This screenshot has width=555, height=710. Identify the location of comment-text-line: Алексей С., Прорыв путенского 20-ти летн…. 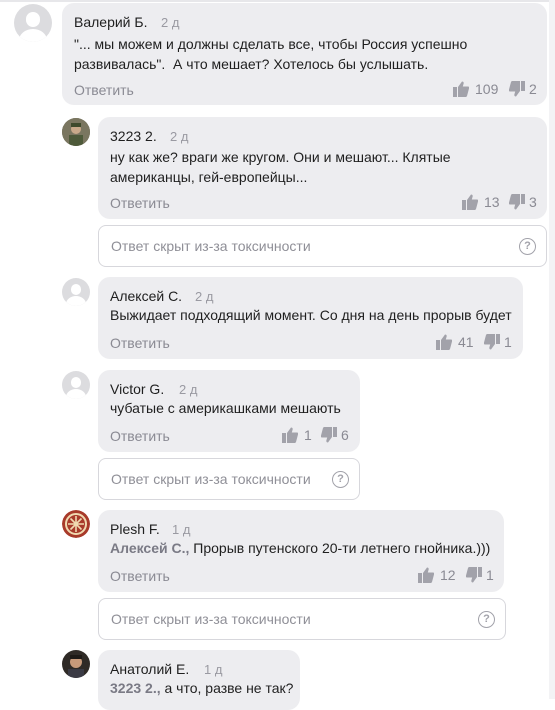
(300, 548).